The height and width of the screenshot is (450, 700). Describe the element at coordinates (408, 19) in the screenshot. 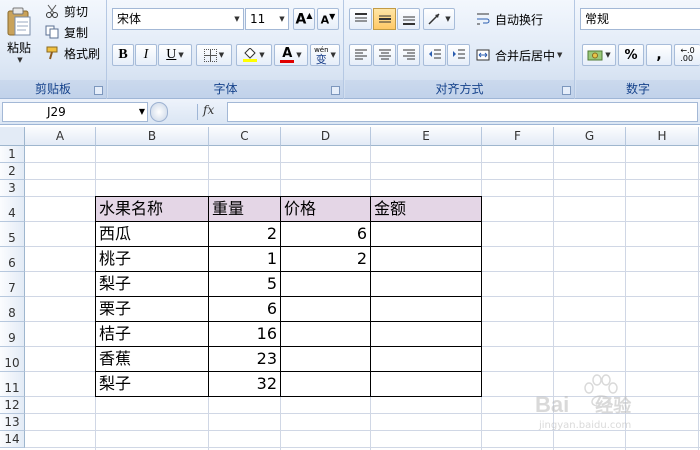

I see `align-bottom-button` at that location.